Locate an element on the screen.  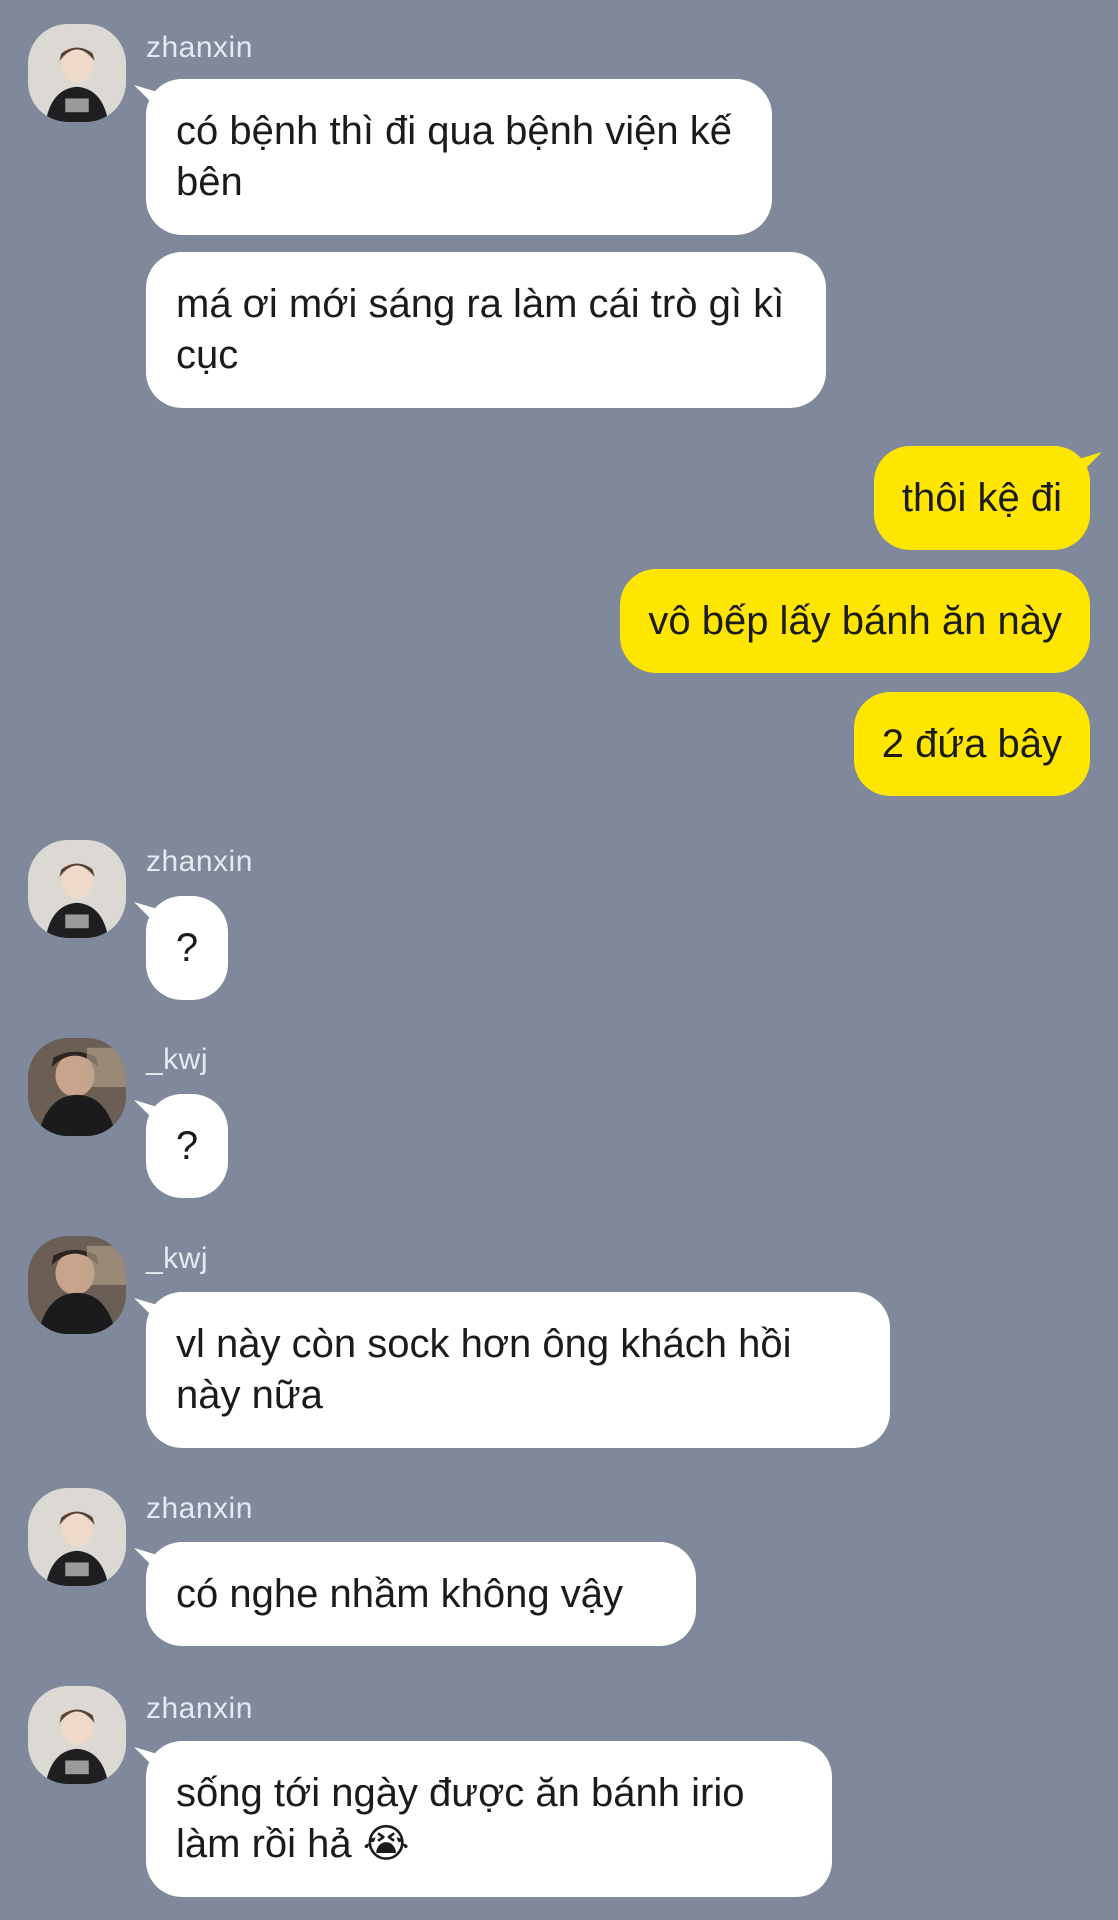
message-bubble: má ơi mới sáng ra làm cái trò gì kì cục is located at coordinates (486, 330).